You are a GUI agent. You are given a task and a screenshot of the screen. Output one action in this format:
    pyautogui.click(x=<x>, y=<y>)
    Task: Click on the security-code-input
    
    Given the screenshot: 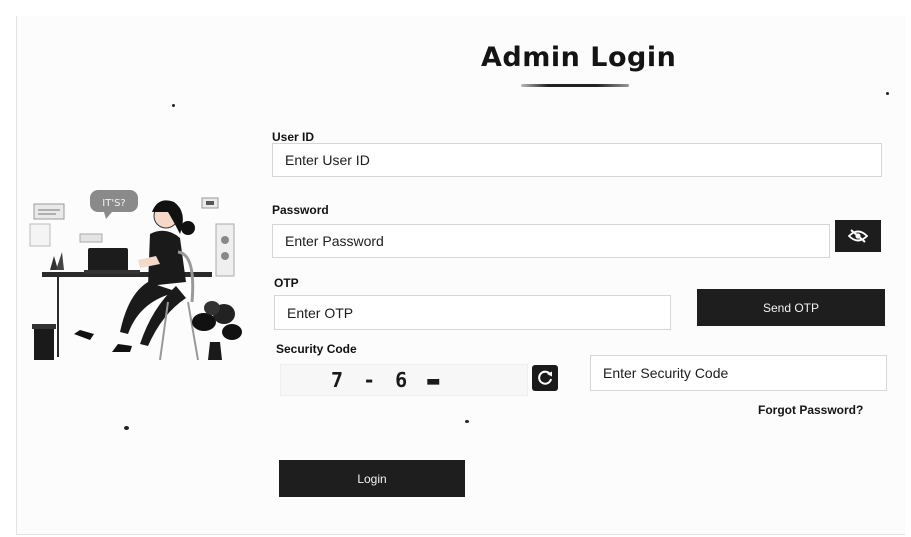 What is the action you would take?
    pyautogui.click(x=738, y=373)
    